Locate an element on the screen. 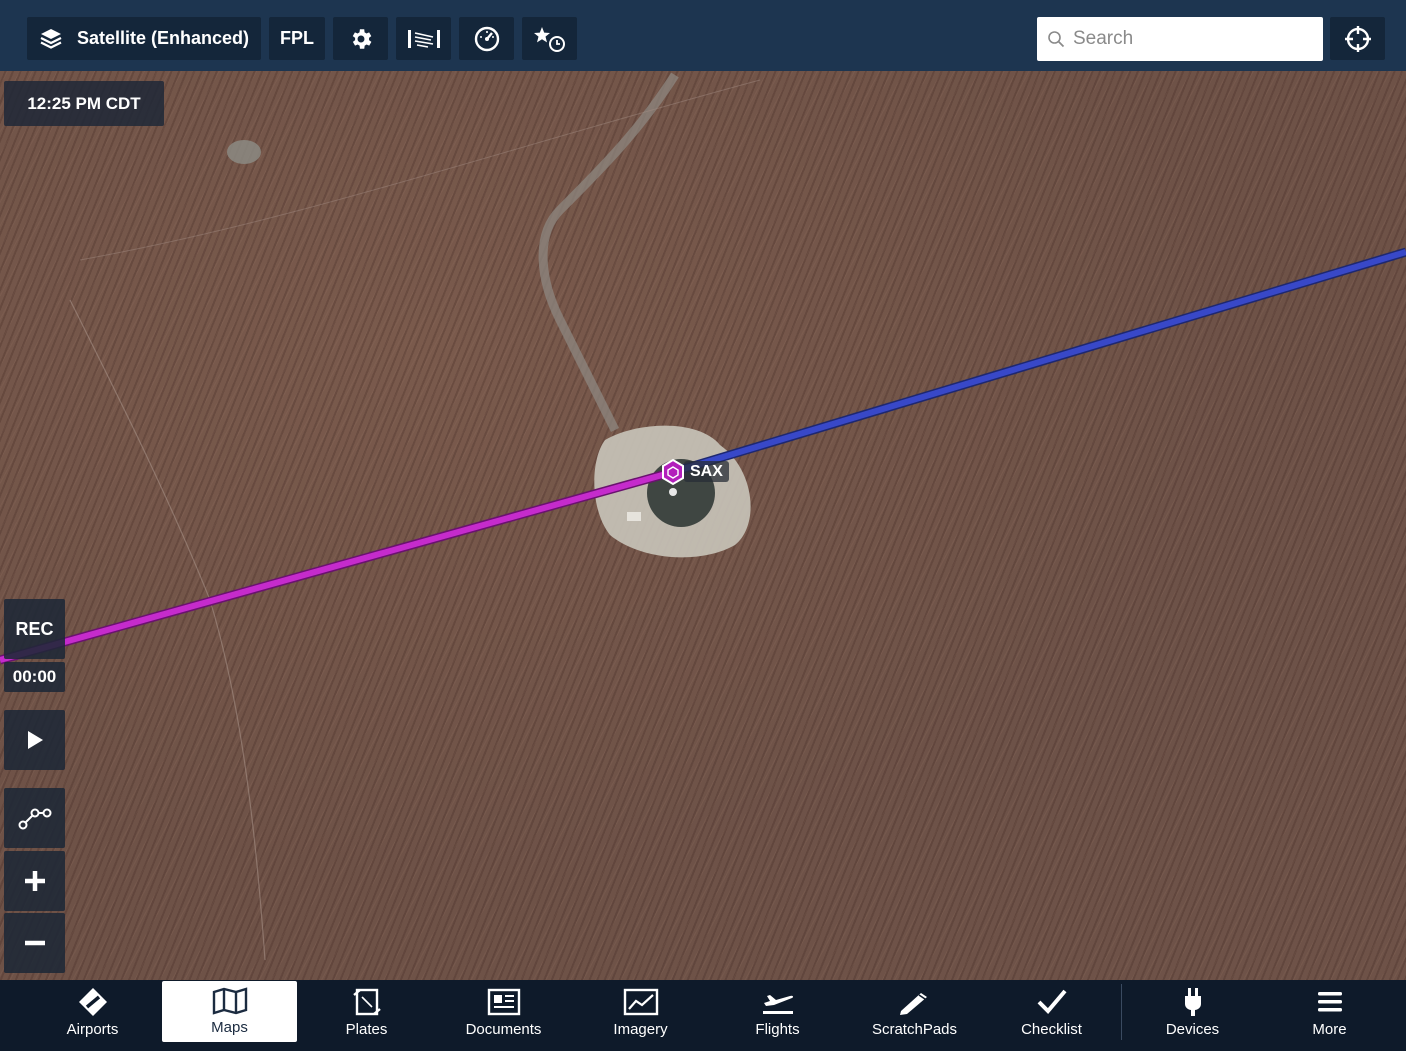  record-timer-text: 00:00 is located at coordinates (34, 676).